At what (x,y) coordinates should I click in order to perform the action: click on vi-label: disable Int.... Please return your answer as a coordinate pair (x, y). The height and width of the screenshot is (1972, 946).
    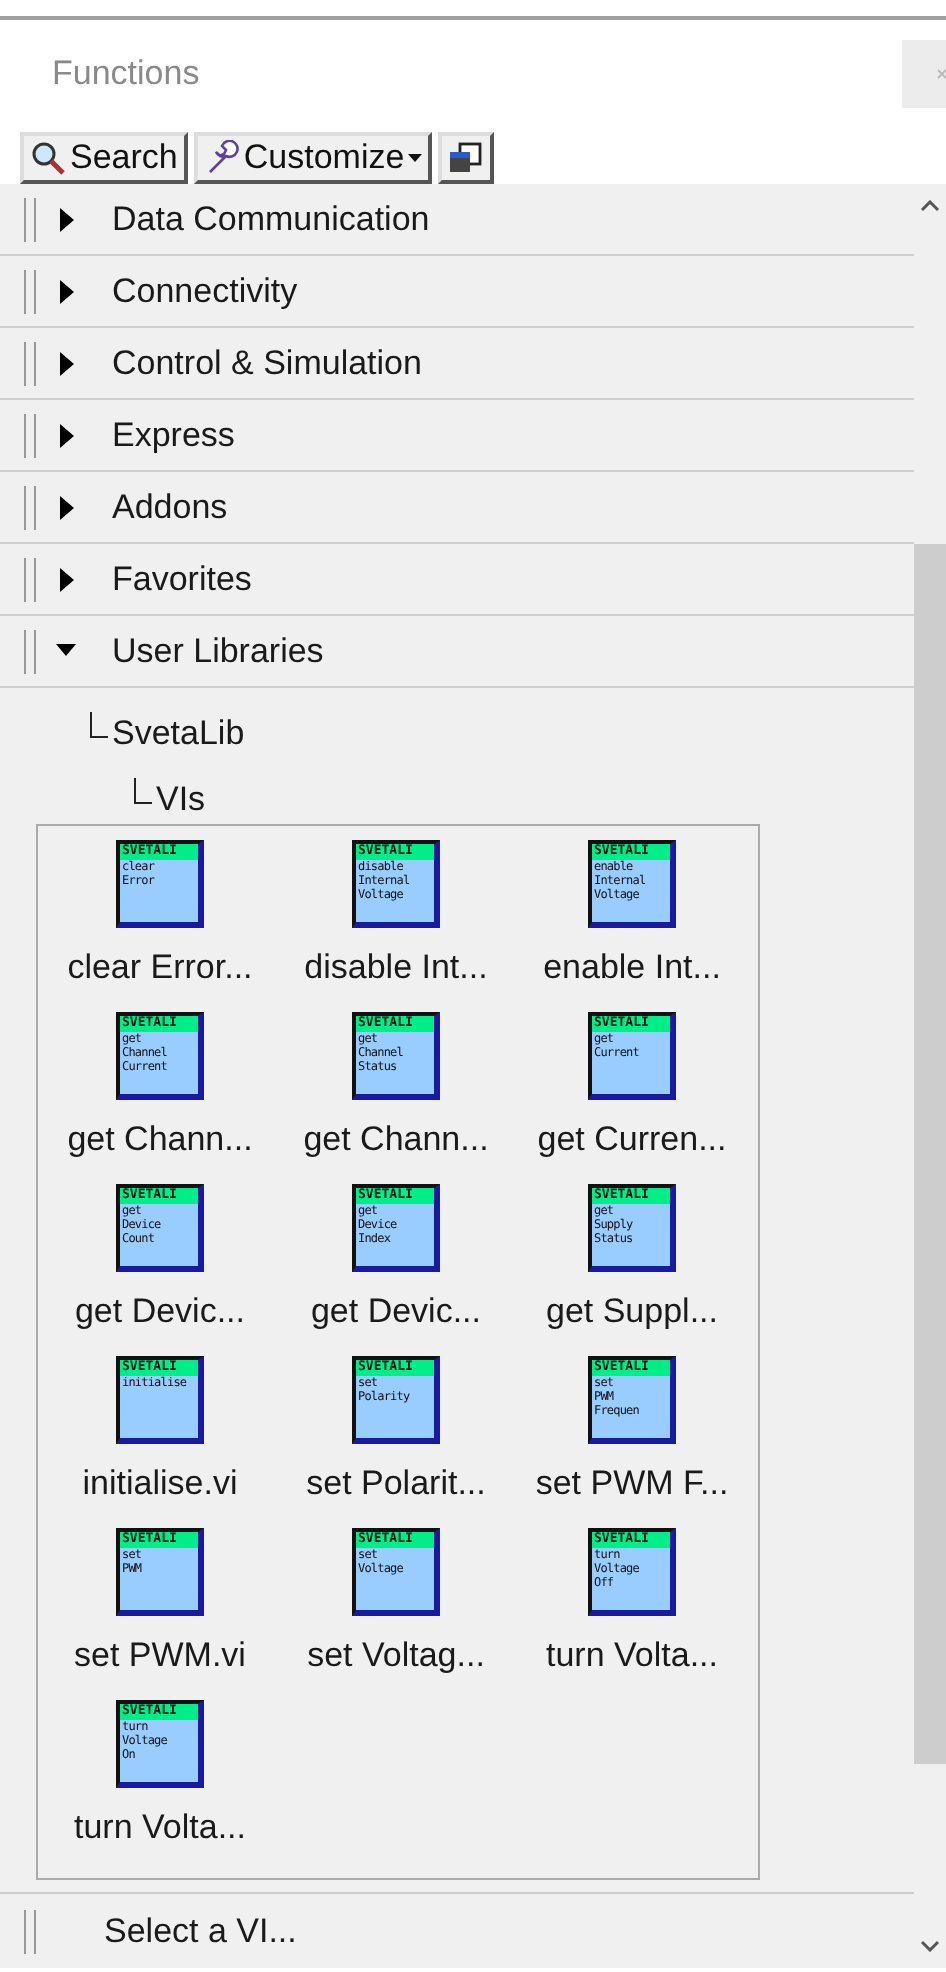
    Looking at the image, I should click on (396, 968).